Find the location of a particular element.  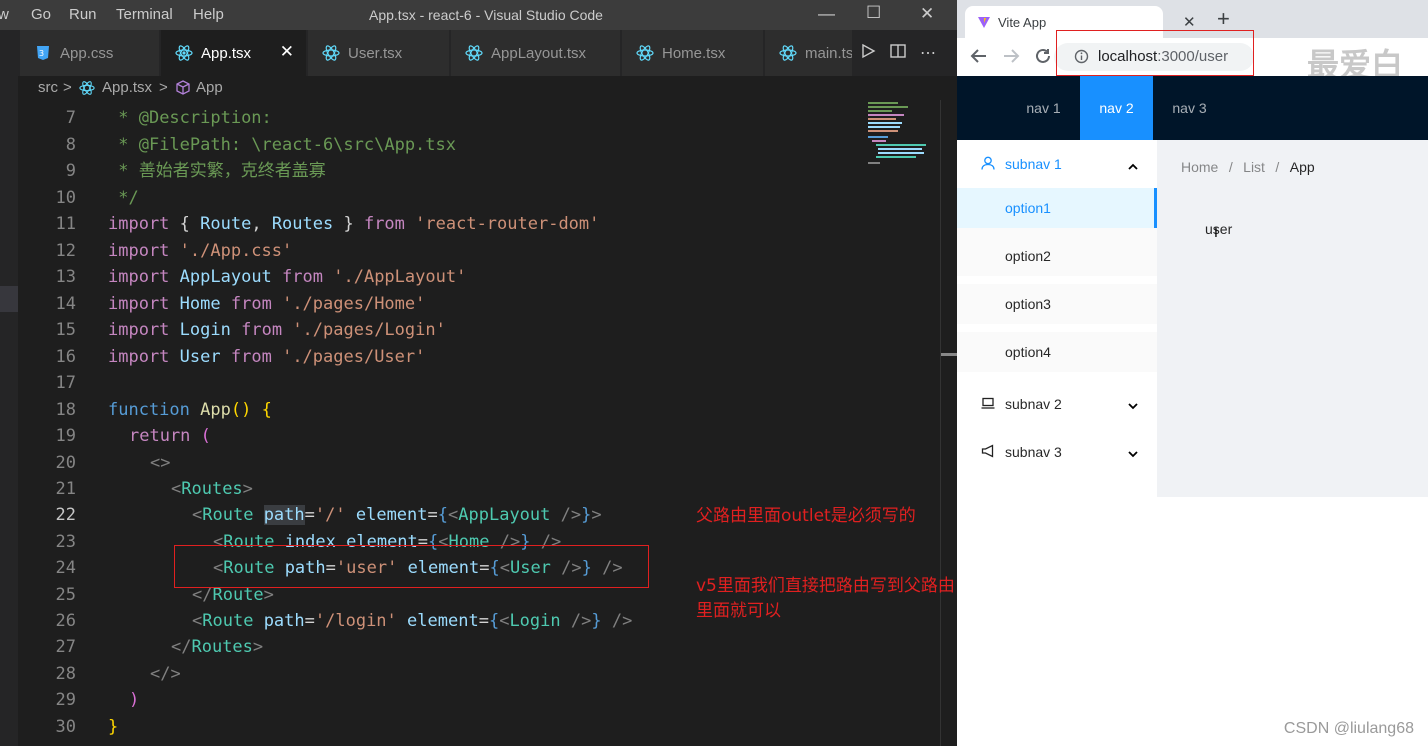

svg-text: 3 is located at coordinates (41, 53).